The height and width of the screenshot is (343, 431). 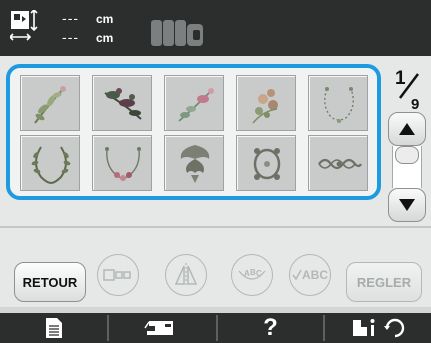 I want to click on presser-foot-info-icon, so click(x=379, y=328).